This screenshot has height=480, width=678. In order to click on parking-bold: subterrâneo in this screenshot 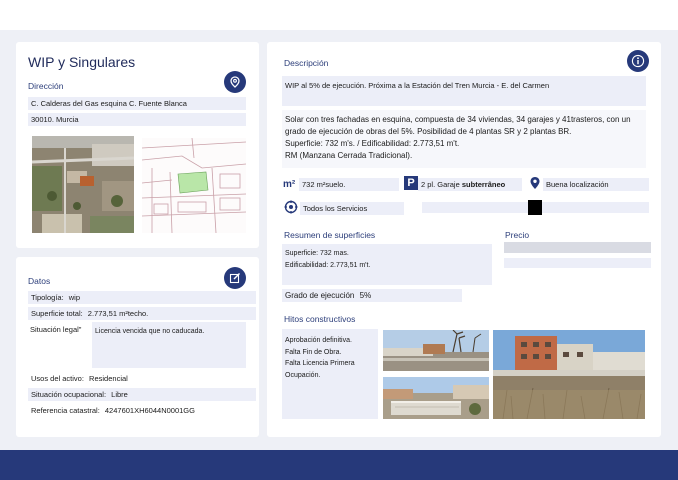, I will do `click(483, 184)`.